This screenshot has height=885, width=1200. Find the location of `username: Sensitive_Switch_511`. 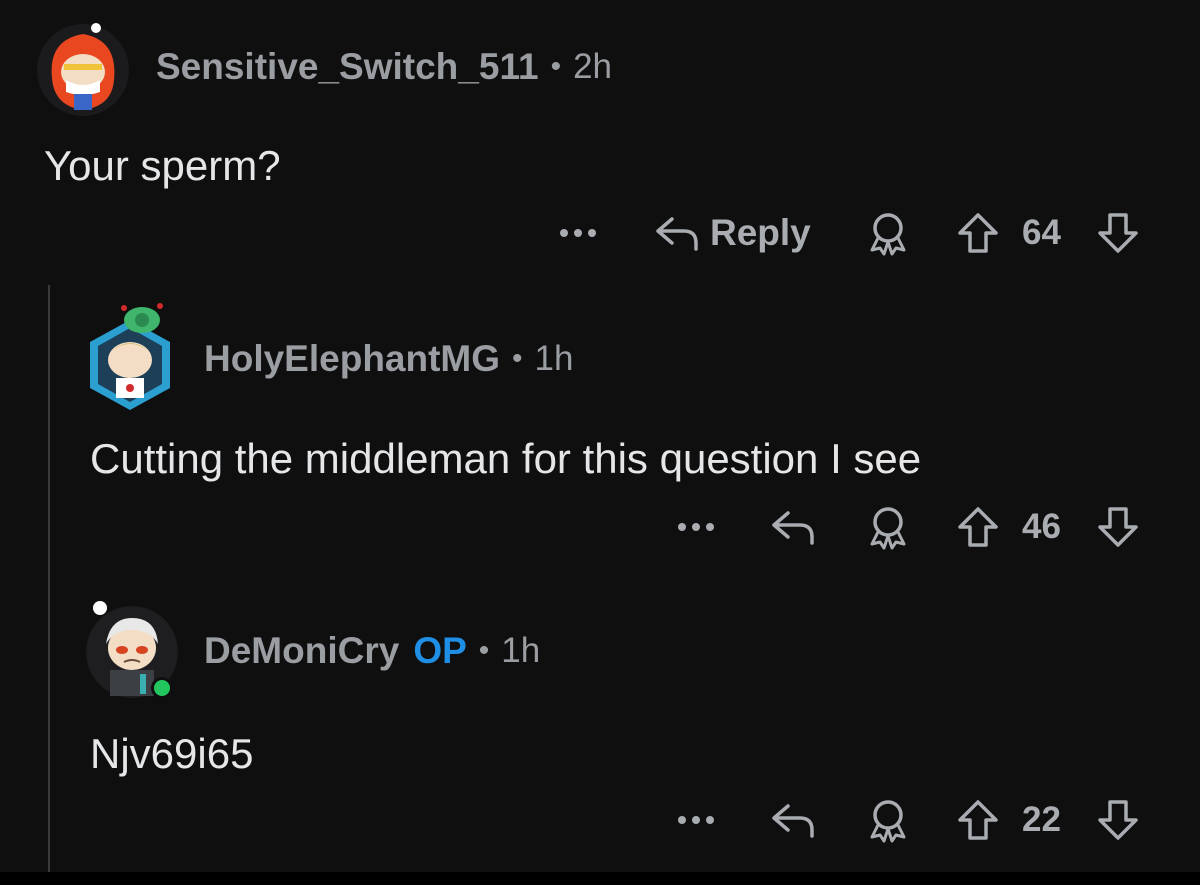

username: Sensitive_Switch_511 is located at coordinates (347, 67).